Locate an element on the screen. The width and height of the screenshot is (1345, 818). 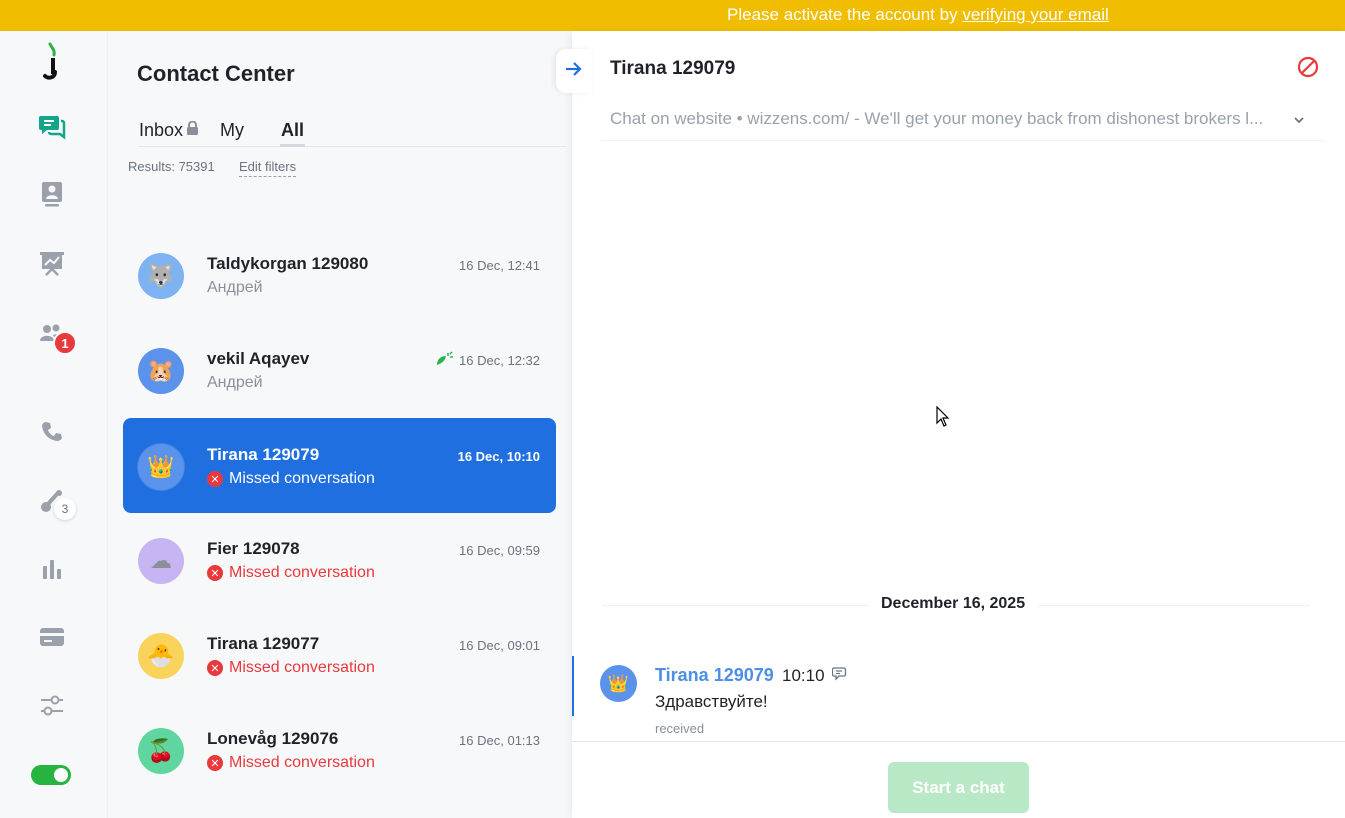
billing-card-icon is located at coordinates (52, 637).